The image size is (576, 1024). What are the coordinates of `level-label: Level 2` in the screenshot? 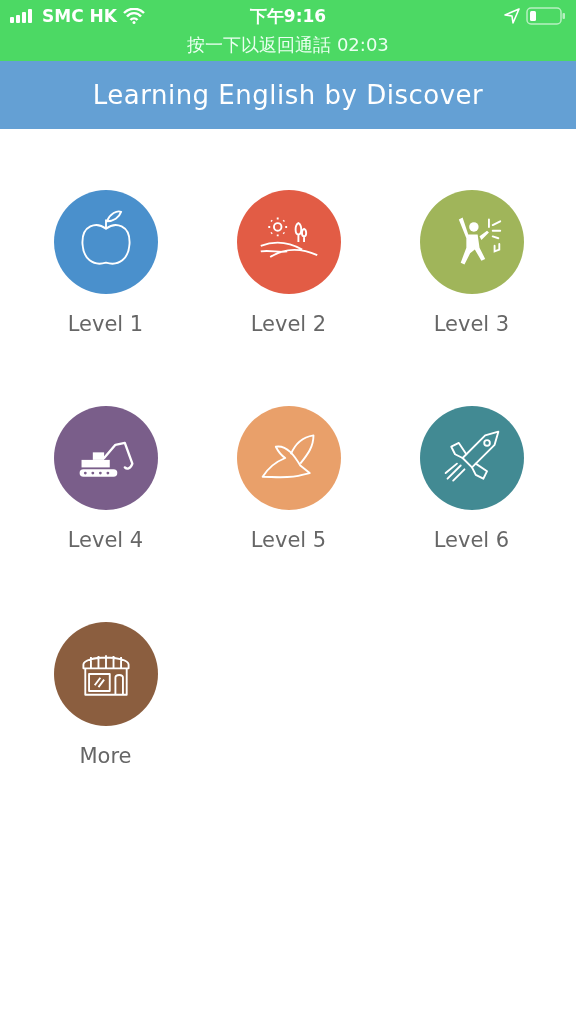 It's located at (288, 324).